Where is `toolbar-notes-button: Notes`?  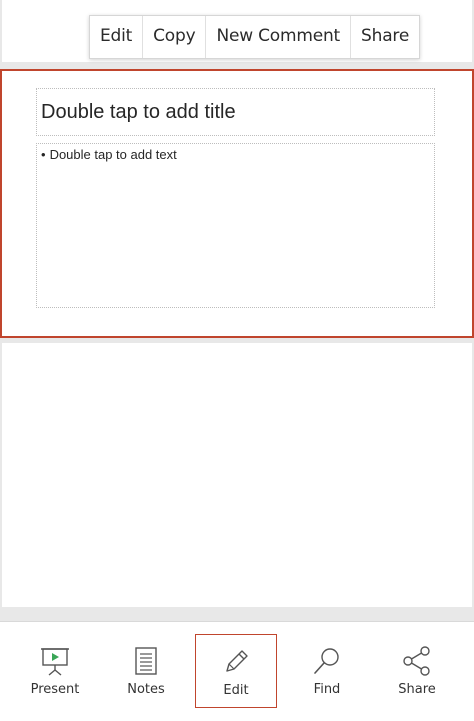
toolbar-notes-button: Notes is located at coordinates (146, 671).